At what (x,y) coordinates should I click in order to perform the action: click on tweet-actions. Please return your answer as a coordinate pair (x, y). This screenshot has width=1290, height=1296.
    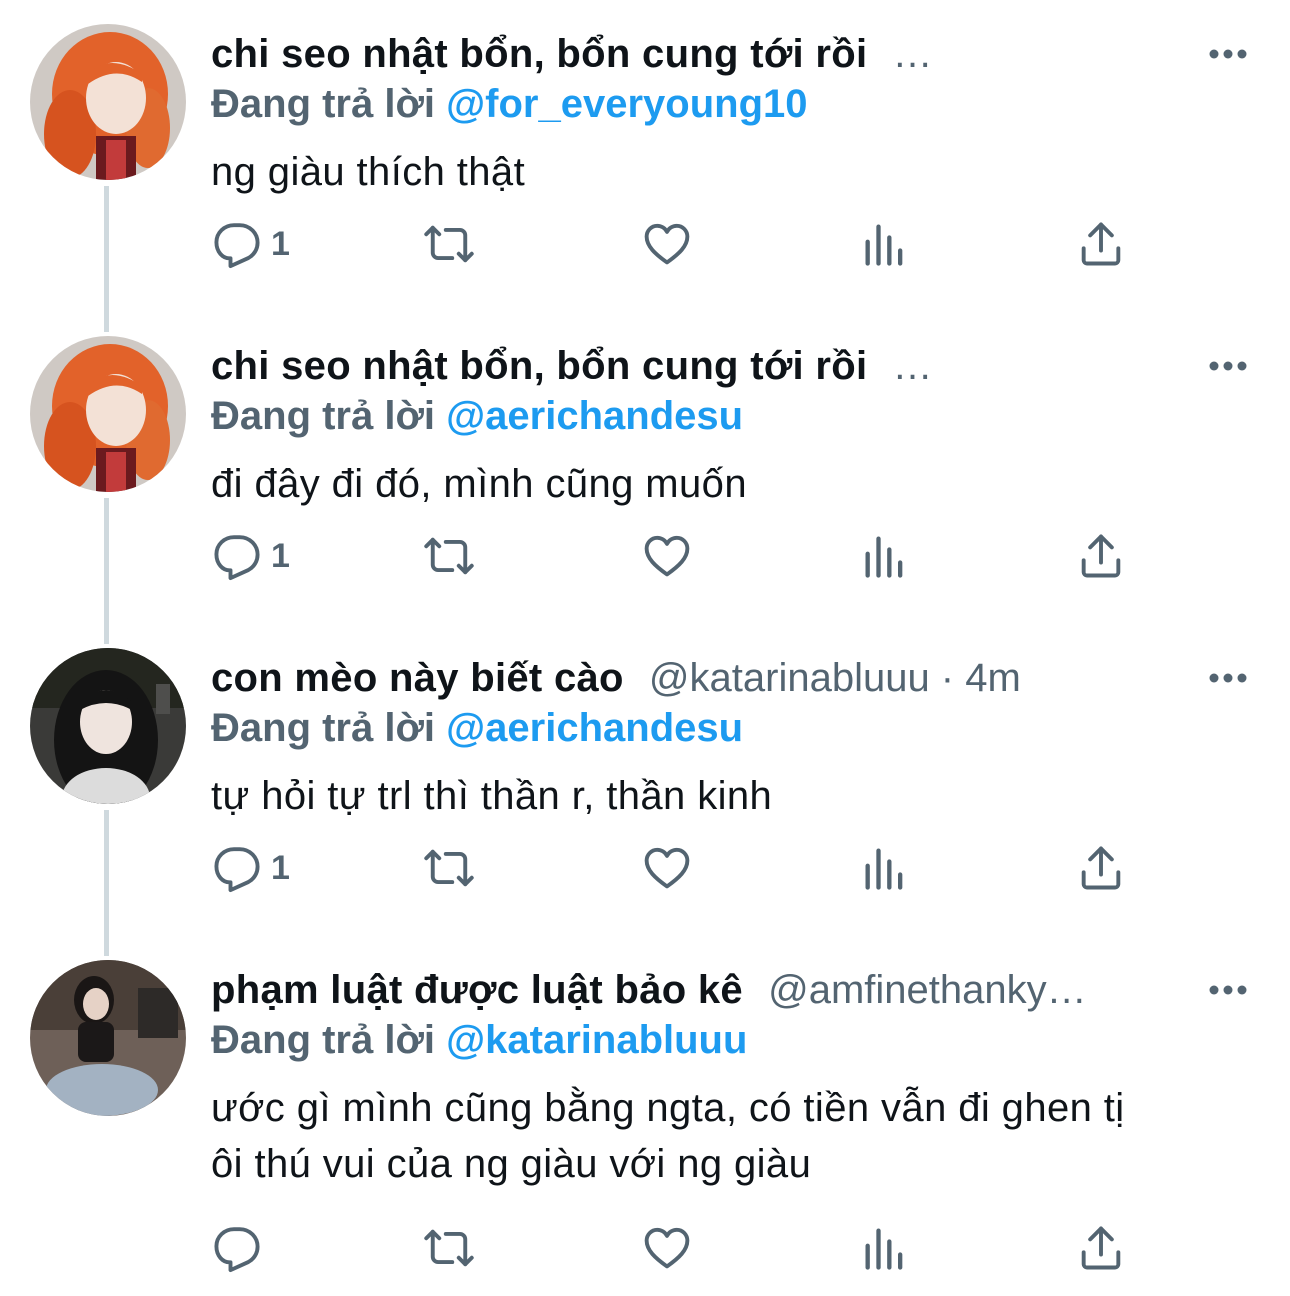
    Looking at the image, I should click on (711, 1248).